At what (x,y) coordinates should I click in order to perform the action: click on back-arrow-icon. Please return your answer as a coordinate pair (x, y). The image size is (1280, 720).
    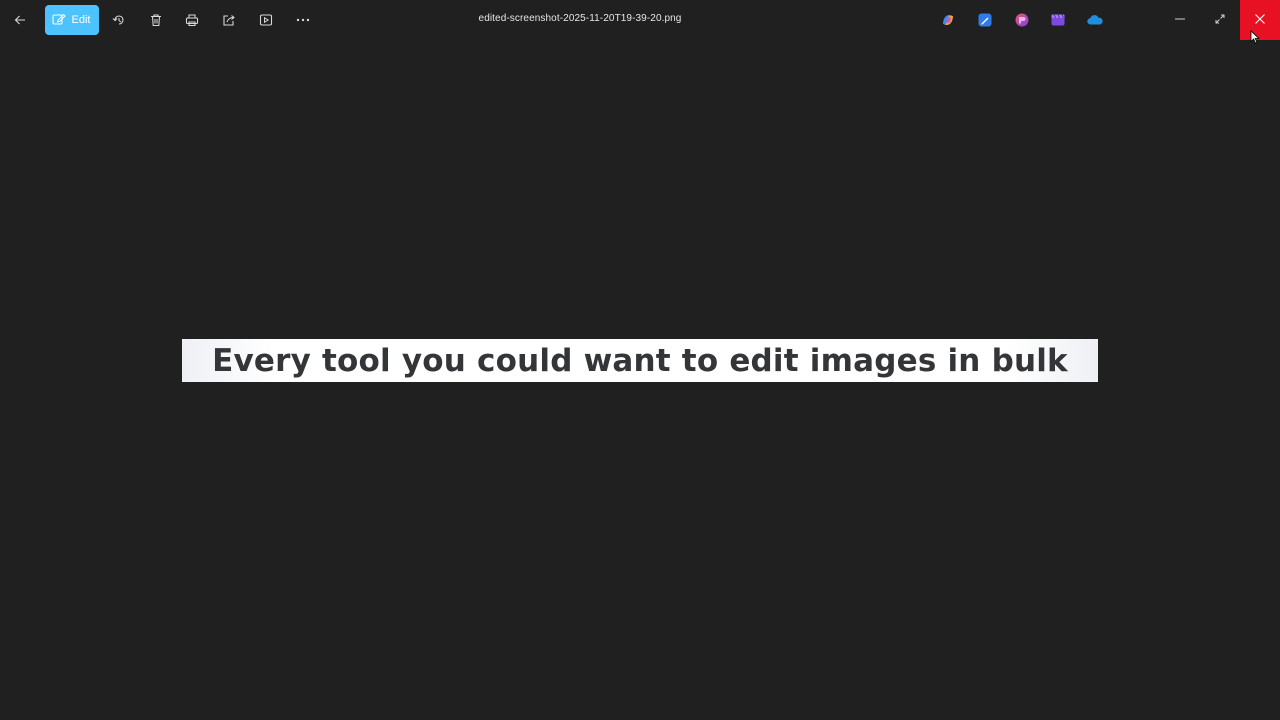
    Looking at the image, I should click on (20, 20).